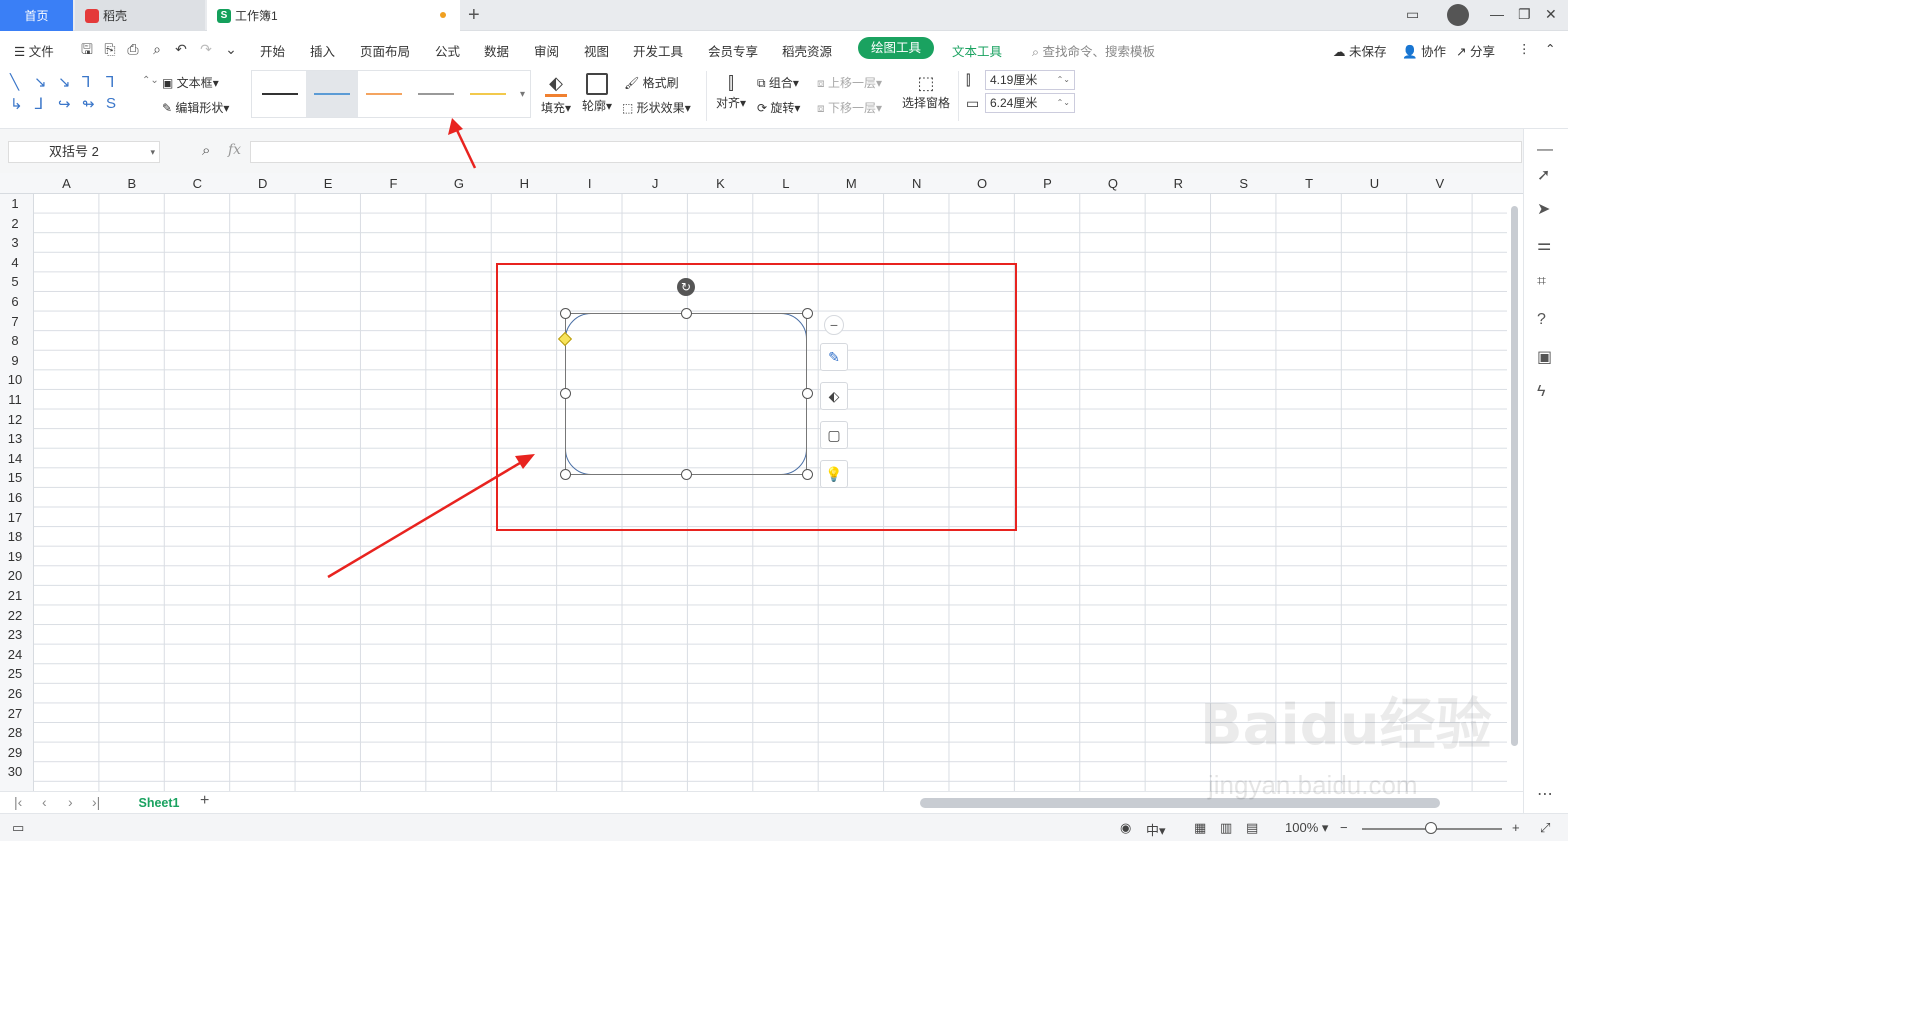  I want to click on window-layout-icon: ▭, so click(1412, 14).